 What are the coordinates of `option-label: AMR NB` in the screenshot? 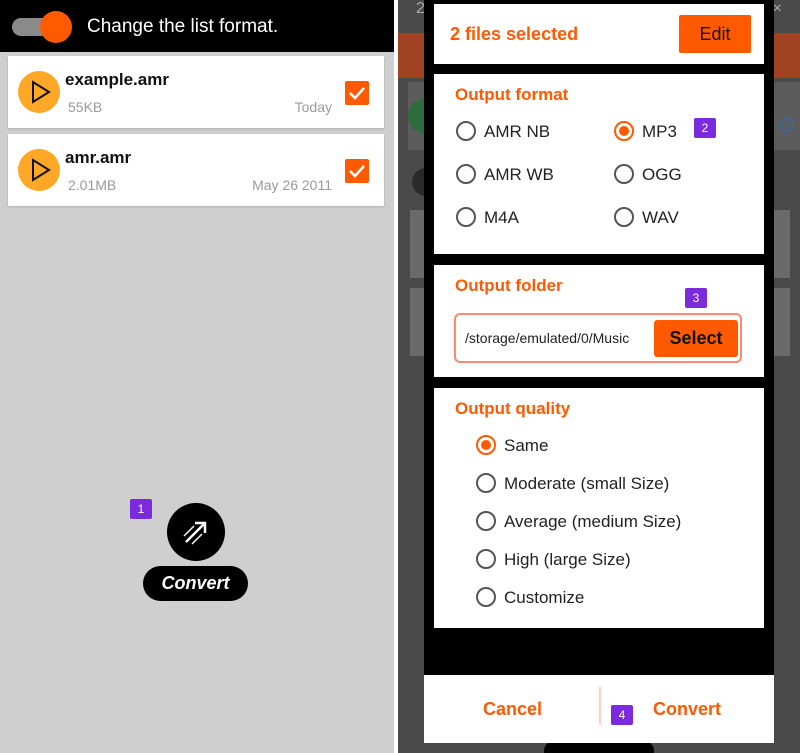 It's located at (517, 131).